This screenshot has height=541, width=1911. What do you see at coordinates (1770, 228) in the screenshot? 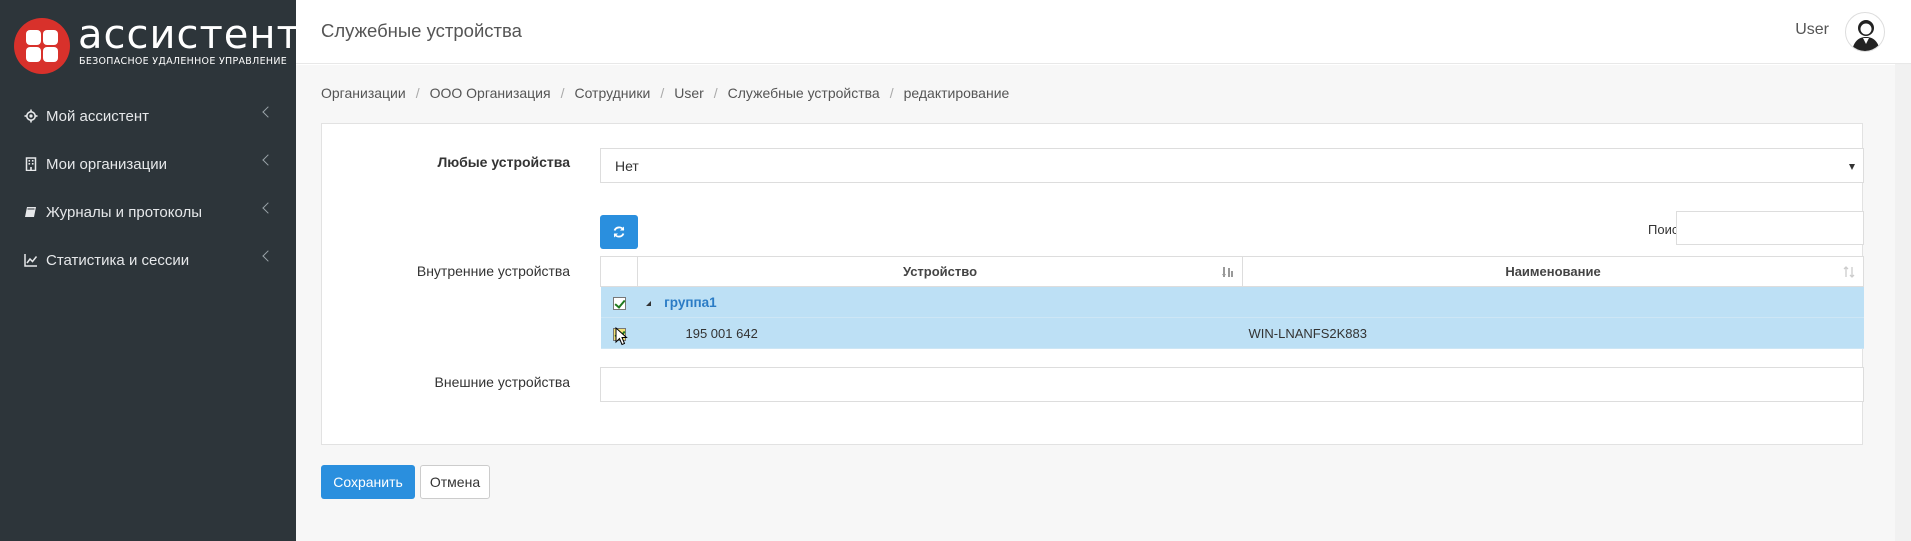
I see `search-input` at bounding box center [1770, 228].